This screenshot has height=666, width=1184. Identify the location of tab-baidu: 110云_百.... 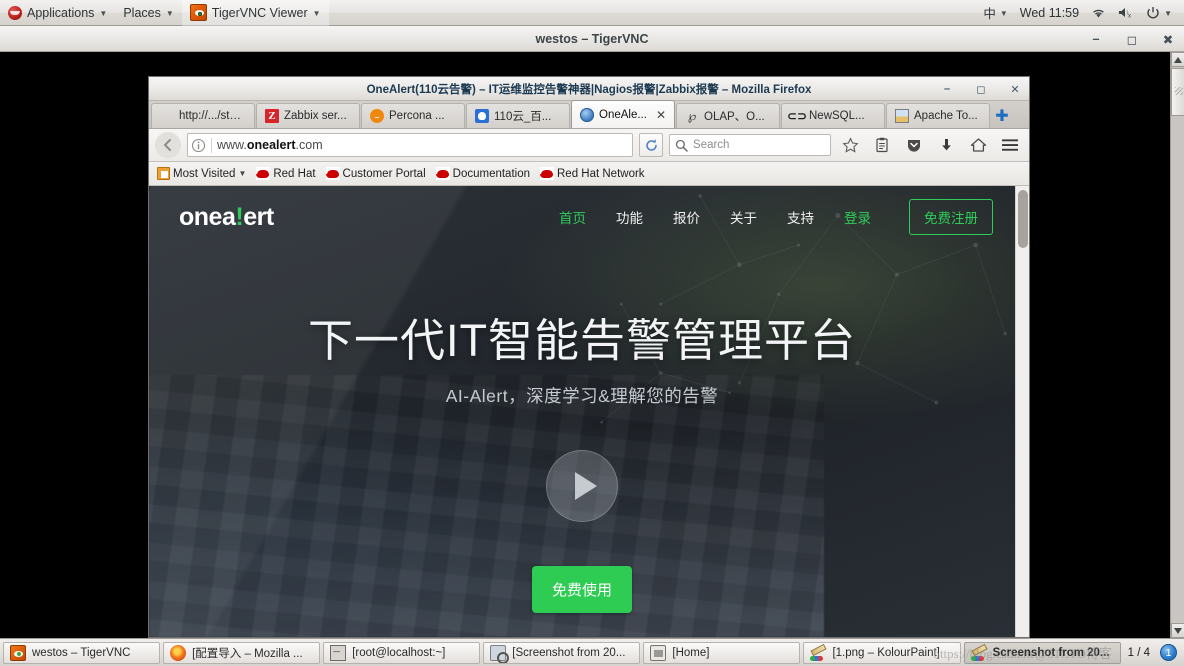
(518, 115).